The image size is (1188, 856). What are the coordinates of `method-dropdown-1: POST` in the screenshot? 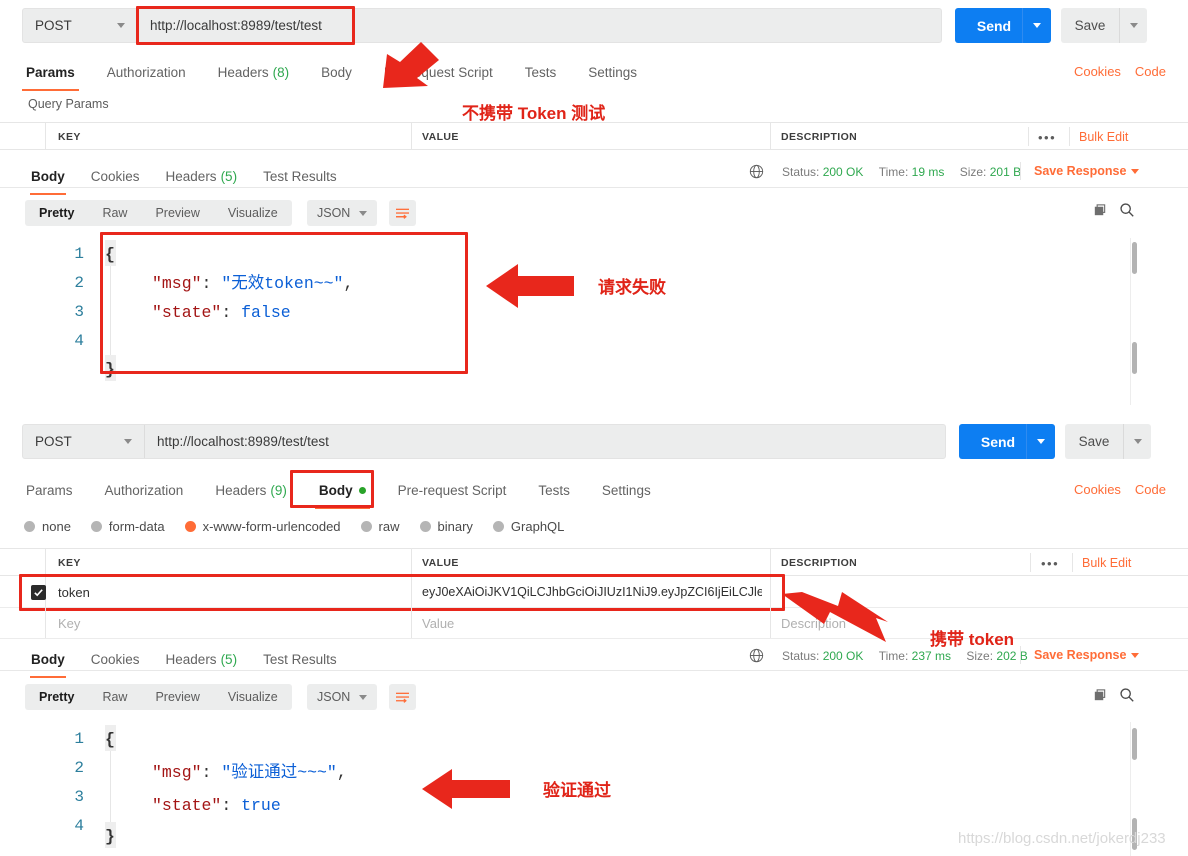 It's located at (80, 25).